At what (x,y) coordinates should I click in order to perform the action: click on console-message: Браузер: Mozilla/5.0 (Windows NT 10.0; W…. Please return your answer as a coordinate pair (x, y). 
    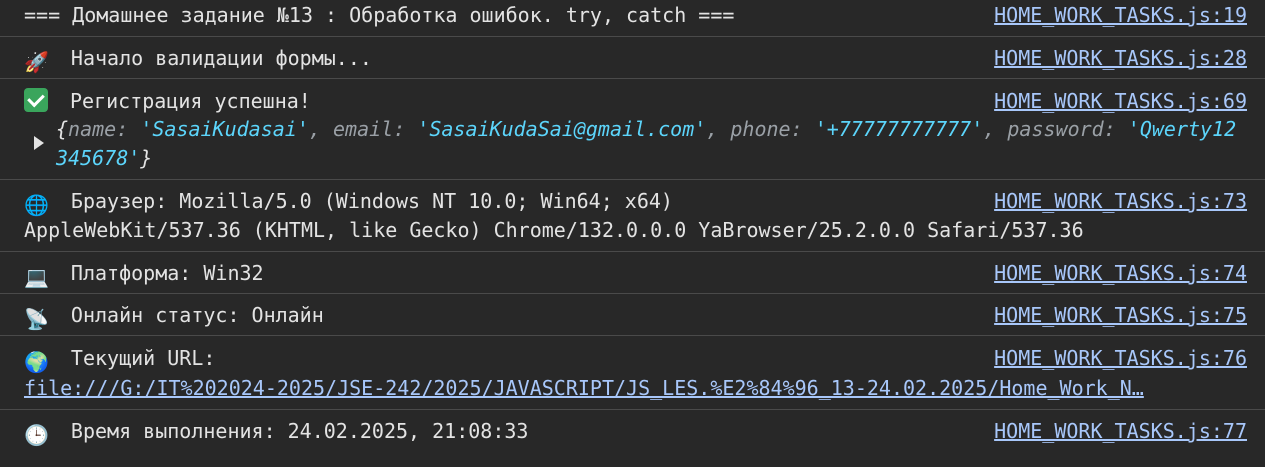
    Looking at the image, I should click on (371, 201).